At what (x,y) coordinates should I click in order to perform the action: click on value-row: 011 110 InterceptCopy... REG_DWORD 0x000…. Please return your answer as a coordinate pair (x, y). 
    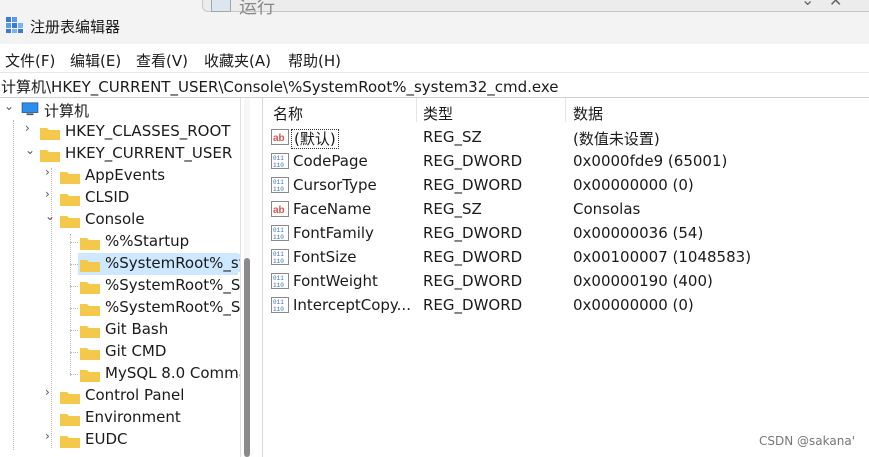
    Looking at the image, I should click on (566, 305).